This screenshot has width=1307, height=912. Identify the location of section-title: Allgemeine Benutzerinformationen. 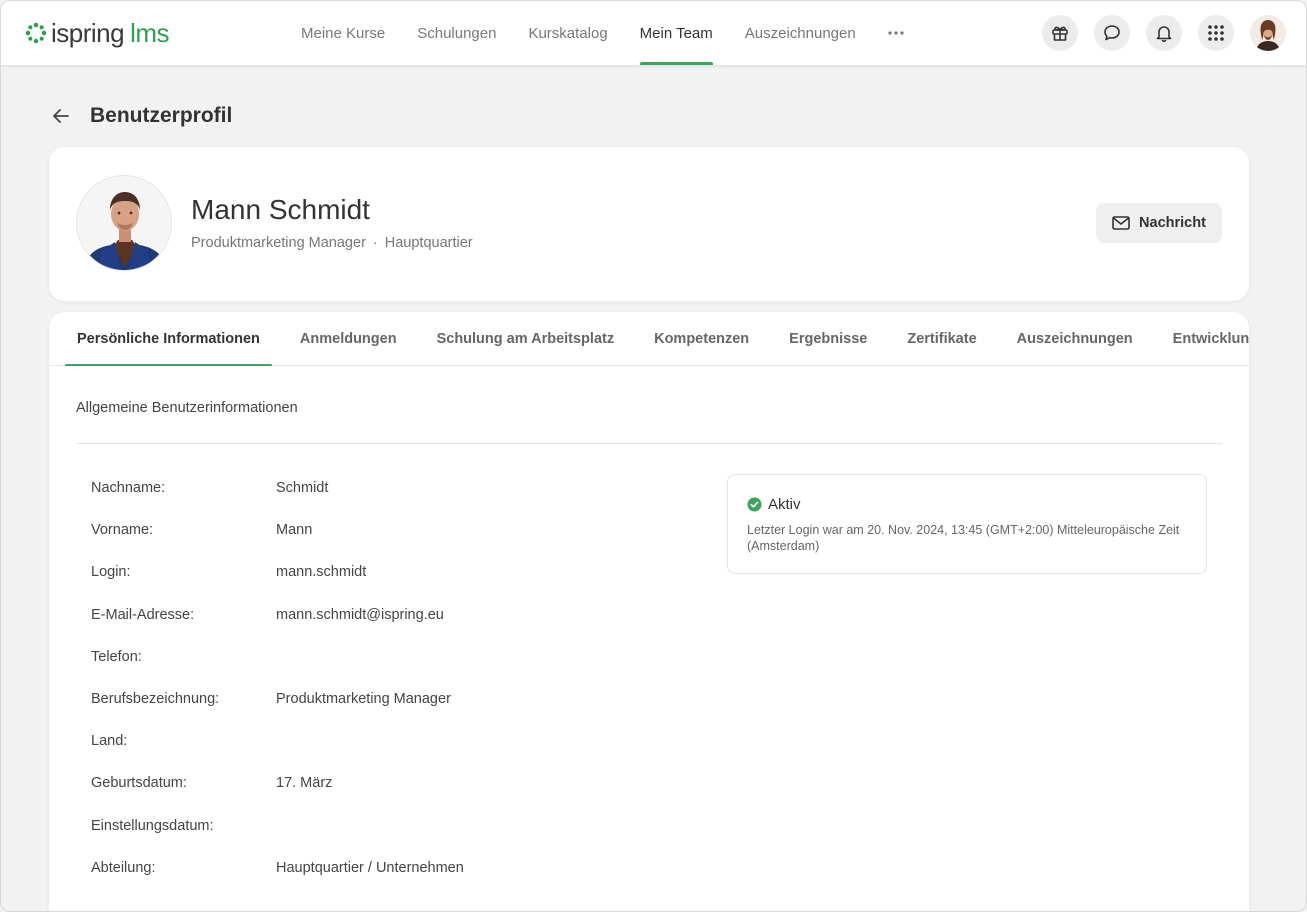
(187, 408).